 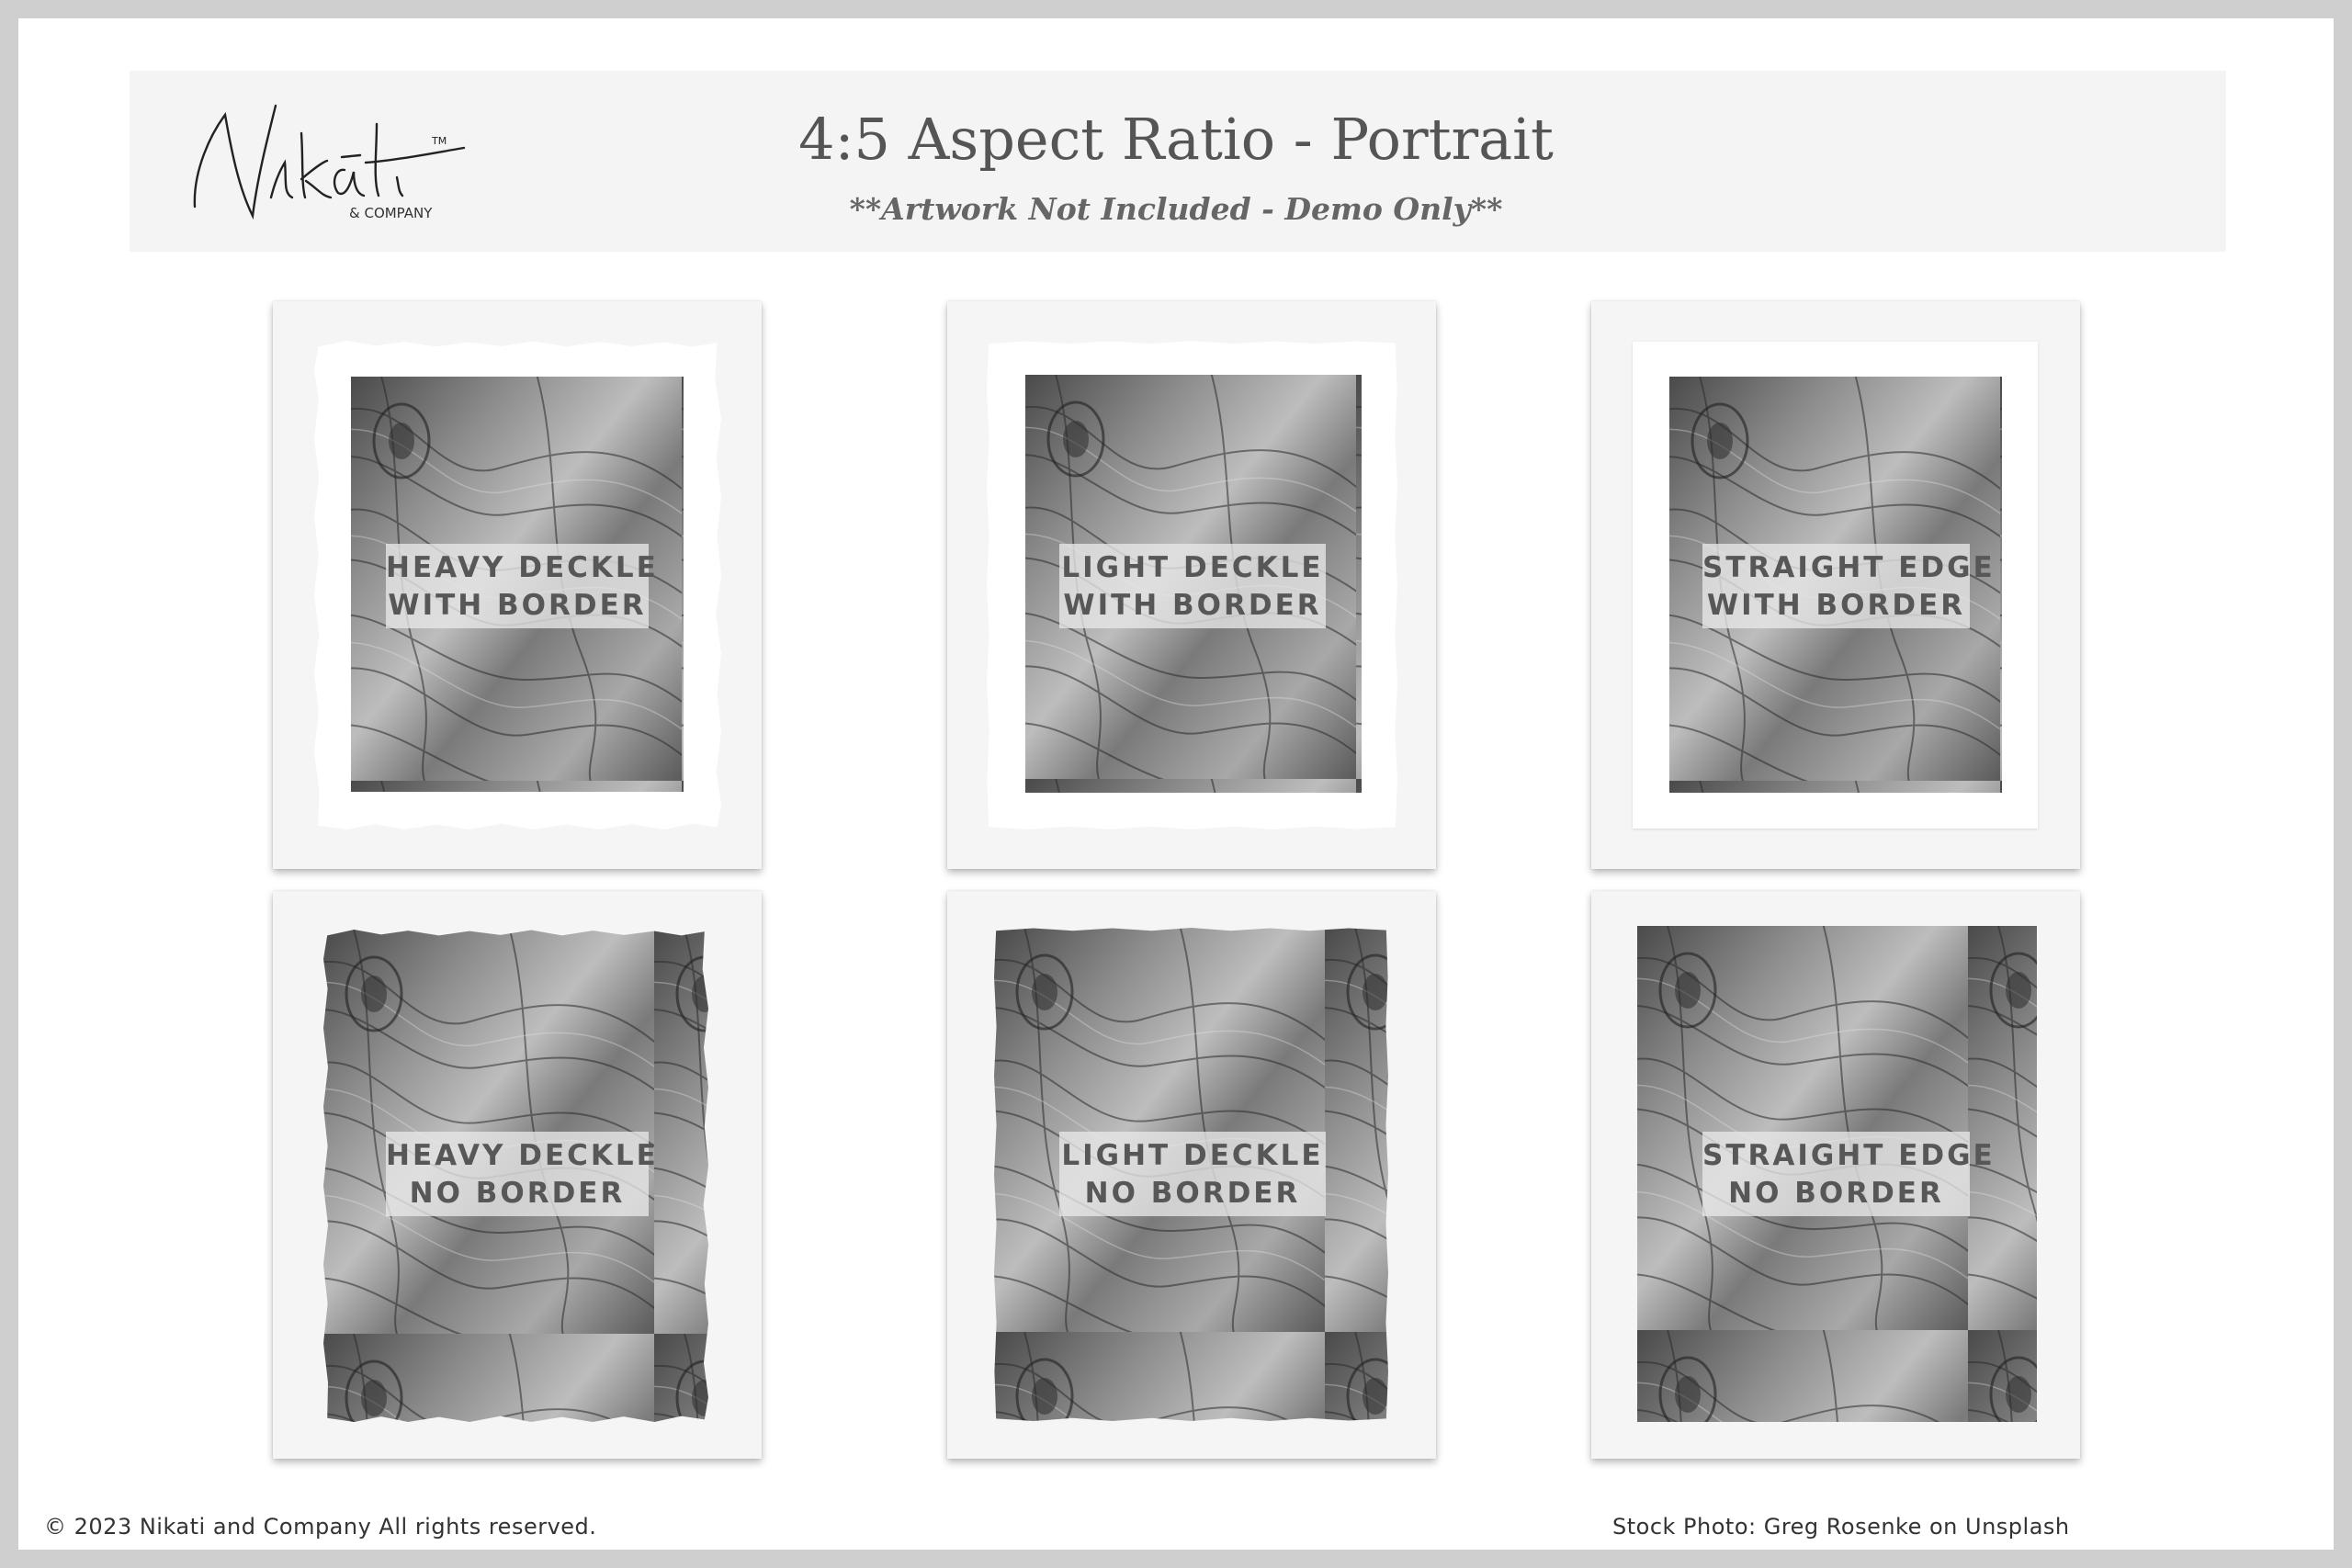 I want to click on print-style-label: LIGHT DECKLE NO BORDER, so click(x=1192, y=1174).